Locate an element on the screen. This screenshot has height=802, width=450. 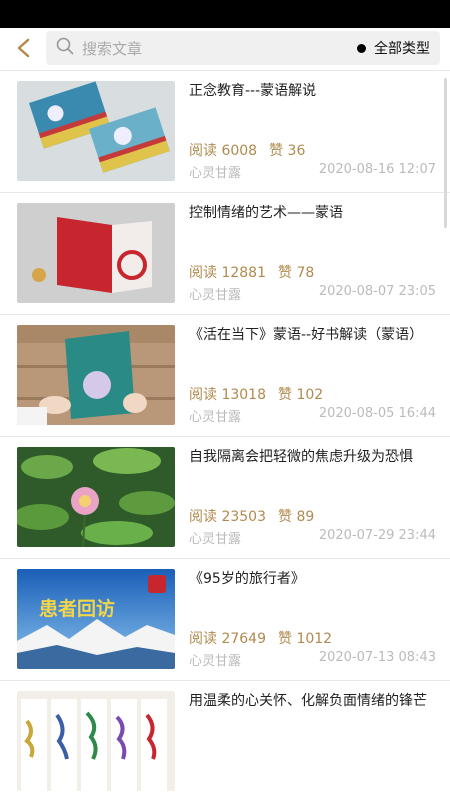
article-thumbnail: 患者回访 is located at coordinates (96, 619).